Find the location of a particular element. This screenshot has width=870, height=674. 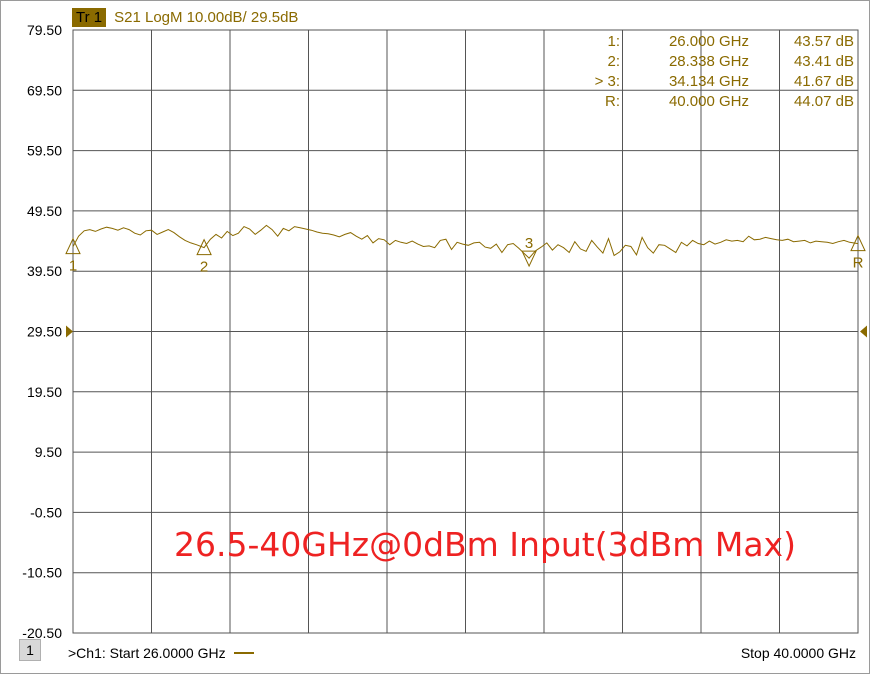

marker-table-value: 41.67 dB is located at coordinates (824, 81).